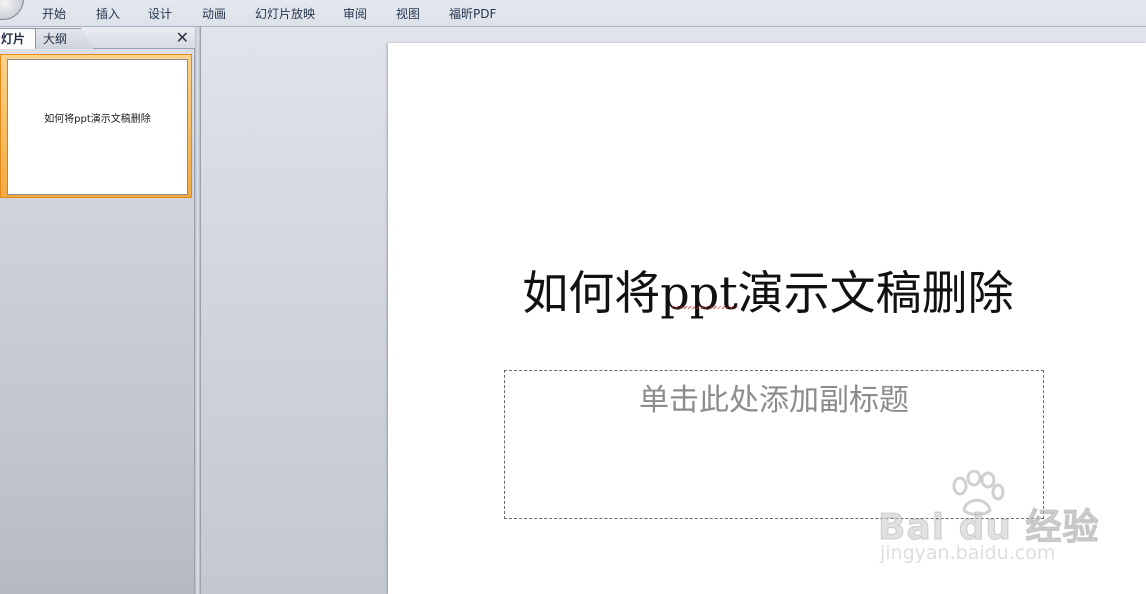  I want to click on spellcheck-underline, so click(705, 307).